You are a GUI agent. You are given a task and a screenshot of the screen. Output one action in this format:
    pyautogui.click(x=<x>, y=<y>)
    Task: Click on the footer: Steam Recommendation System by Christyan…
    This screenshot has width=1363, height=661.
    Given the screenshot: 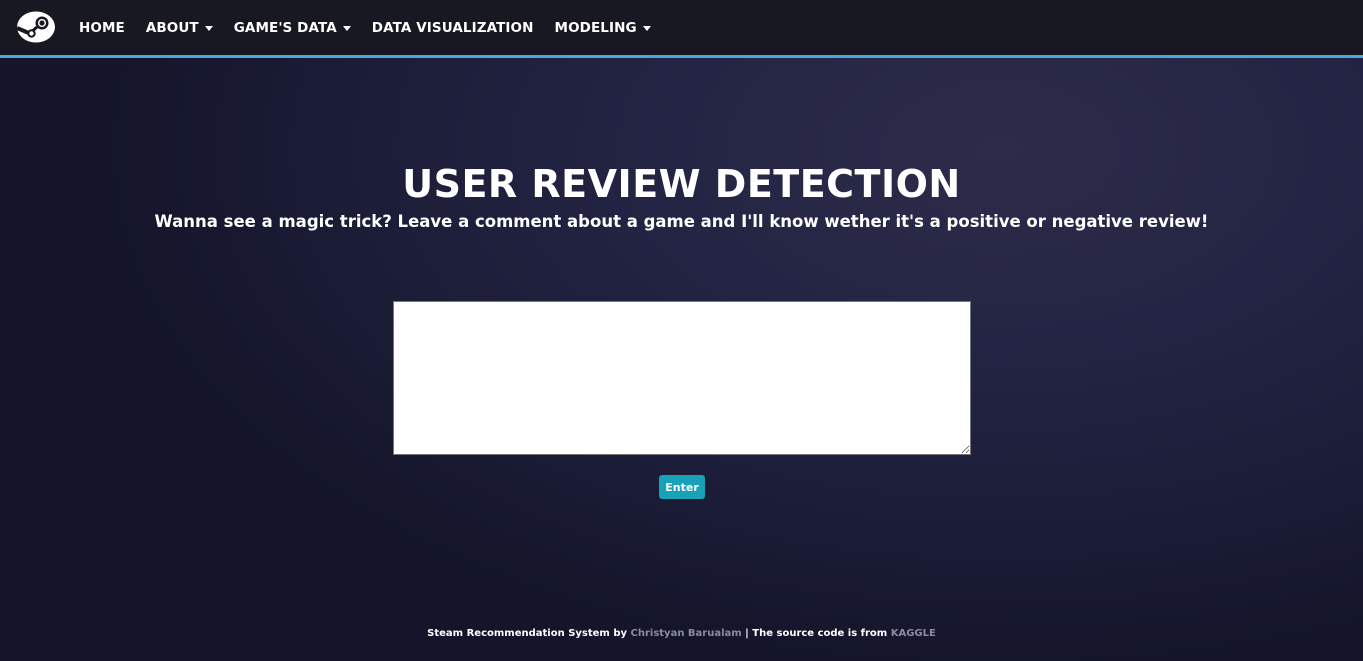 What is the action you would take?
    pyautogui.click(x=681, y=633)
    